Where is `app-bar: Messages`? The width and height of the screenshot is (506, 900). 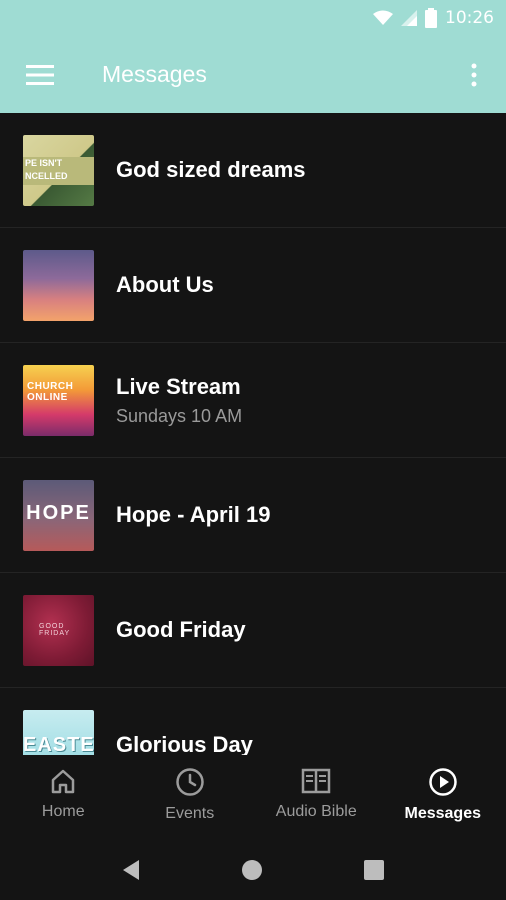 app-bar: Messages is located at coordinates (253, 74).